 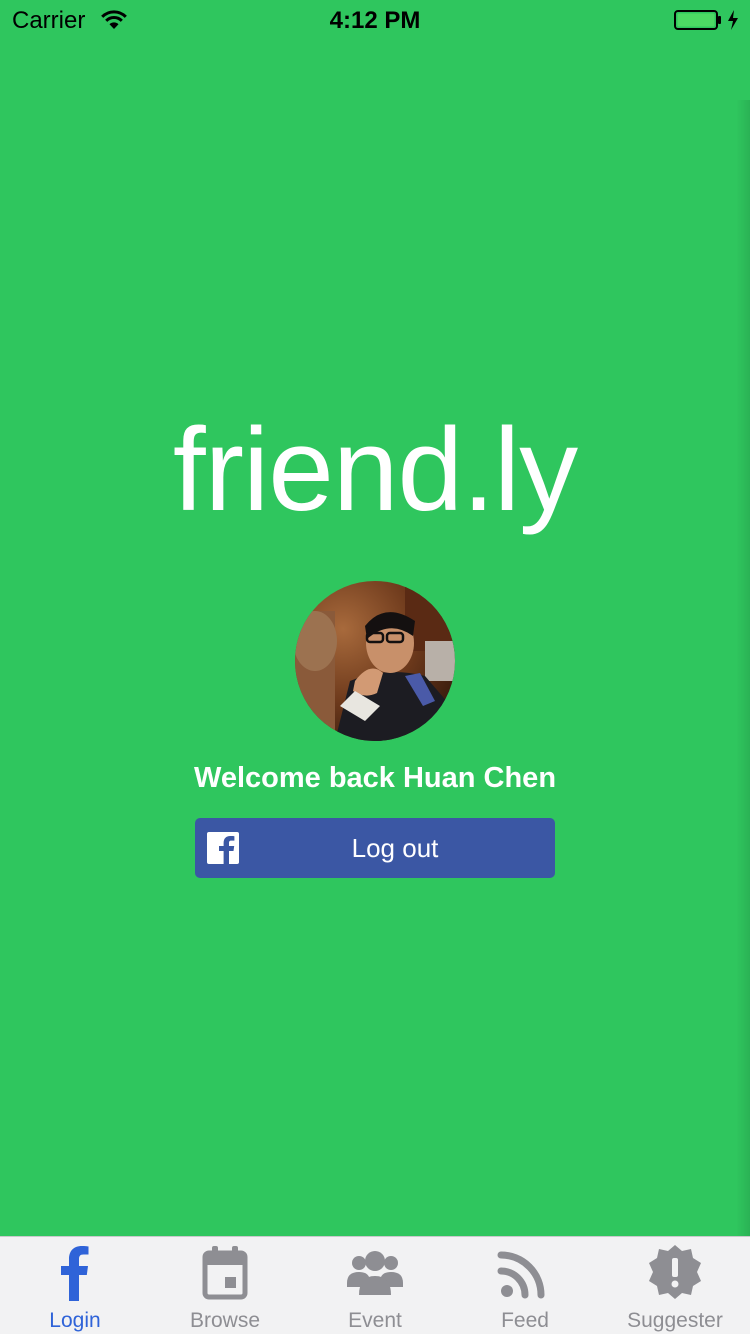 I want to click on tab-label-suggester: Suggester, so click(x=675, y=1320).